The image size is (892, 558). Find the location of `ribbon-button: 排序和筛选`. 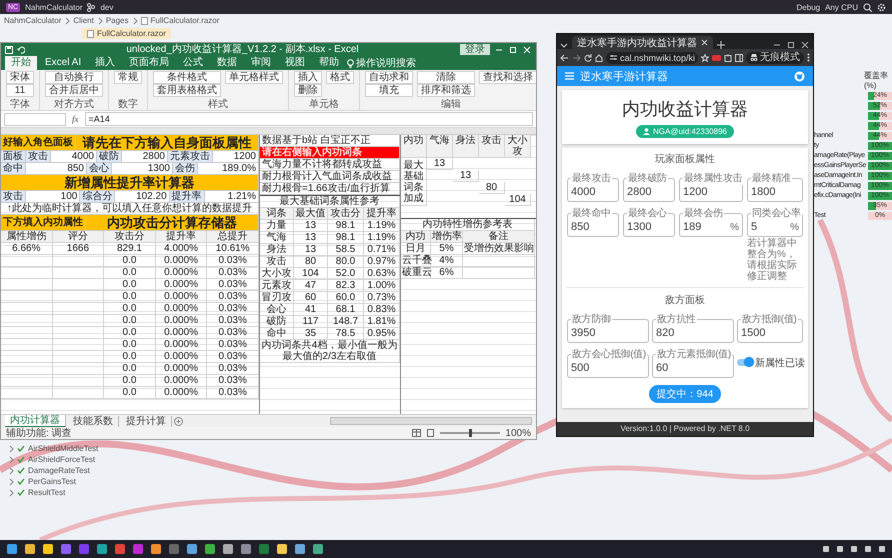

ribbon-button: 排序和筛选 is located at coordinates (446, 90).